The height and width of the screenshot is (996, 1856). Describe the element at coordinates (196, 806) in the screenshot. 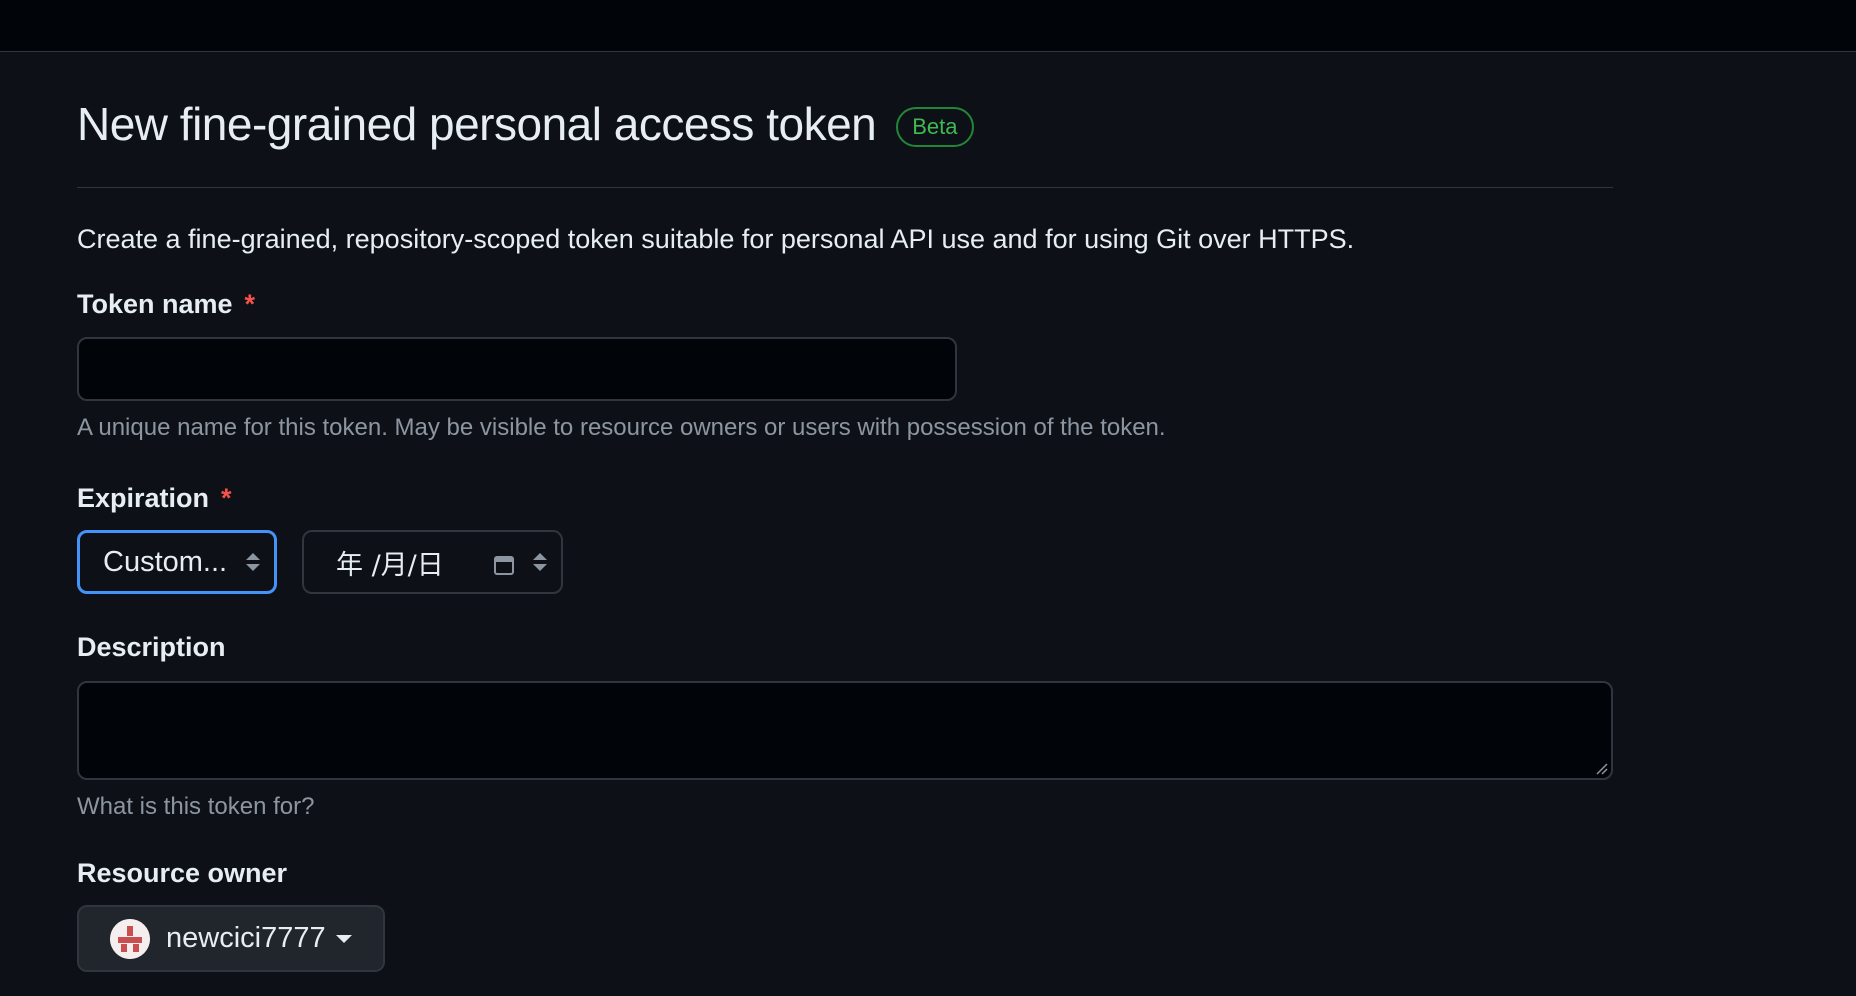

I see `description-hint: What is this token for?` at that location.